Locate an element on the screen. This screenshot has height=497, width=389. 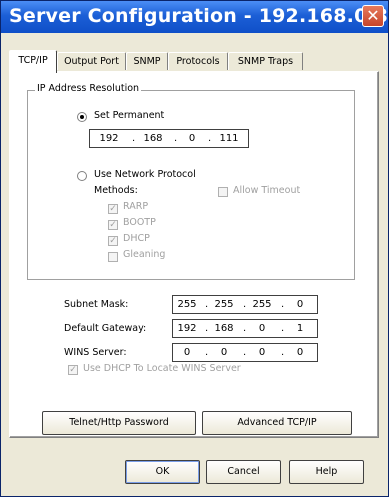
dhcp-label: DHCP is located at coordinates (136, 238).